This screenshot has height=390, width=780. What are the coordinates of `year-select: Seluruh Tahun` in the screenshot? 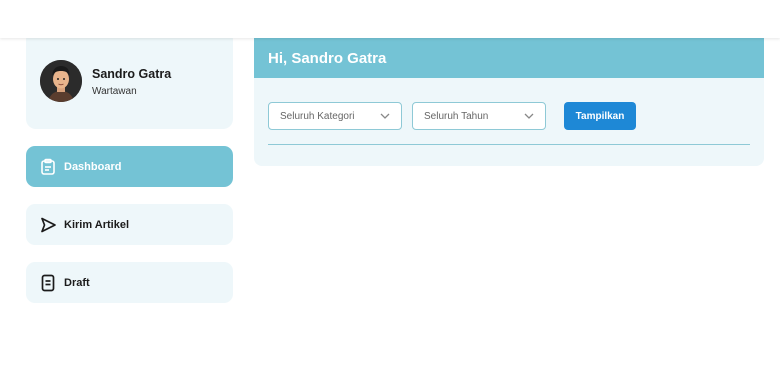 It's located at (479, 116).